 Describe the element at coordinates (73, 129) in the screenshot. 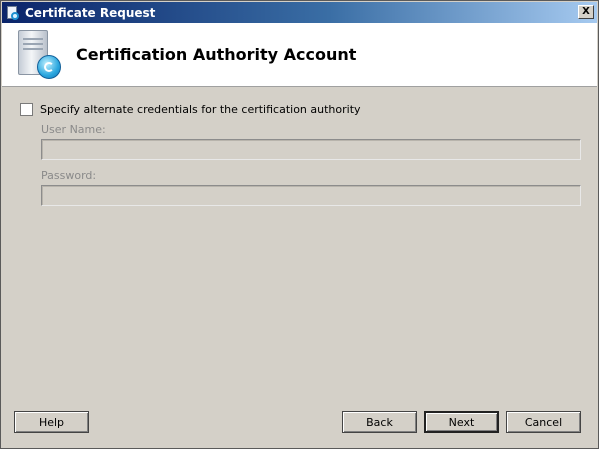

I see `username-label: User Name:` at that location.